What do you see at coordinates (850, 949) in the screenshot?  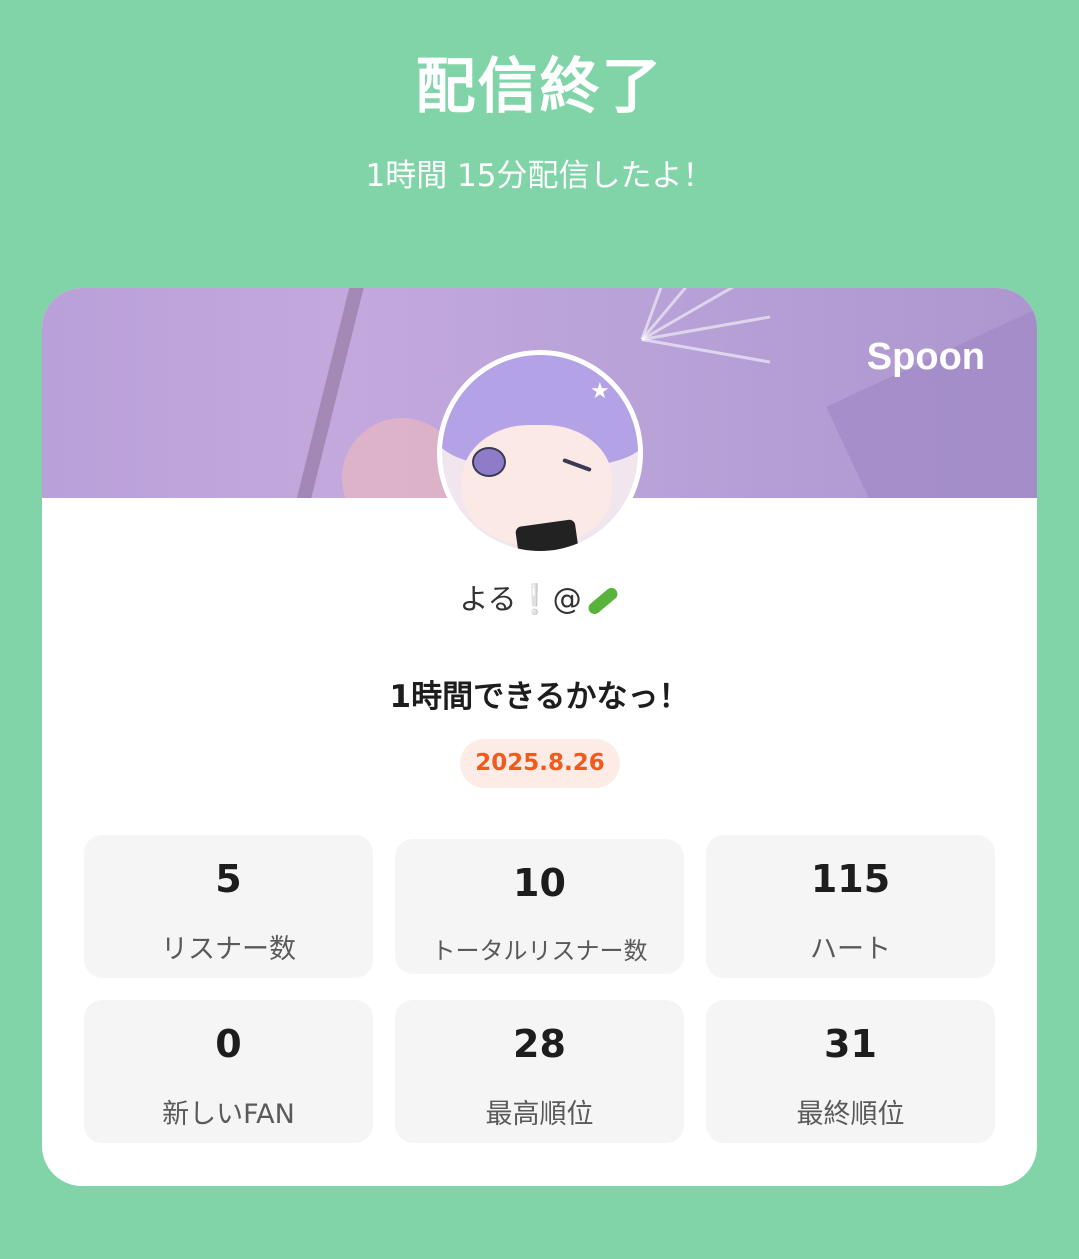 I see `stat-label: ハート` at bounding box center [850, 949].